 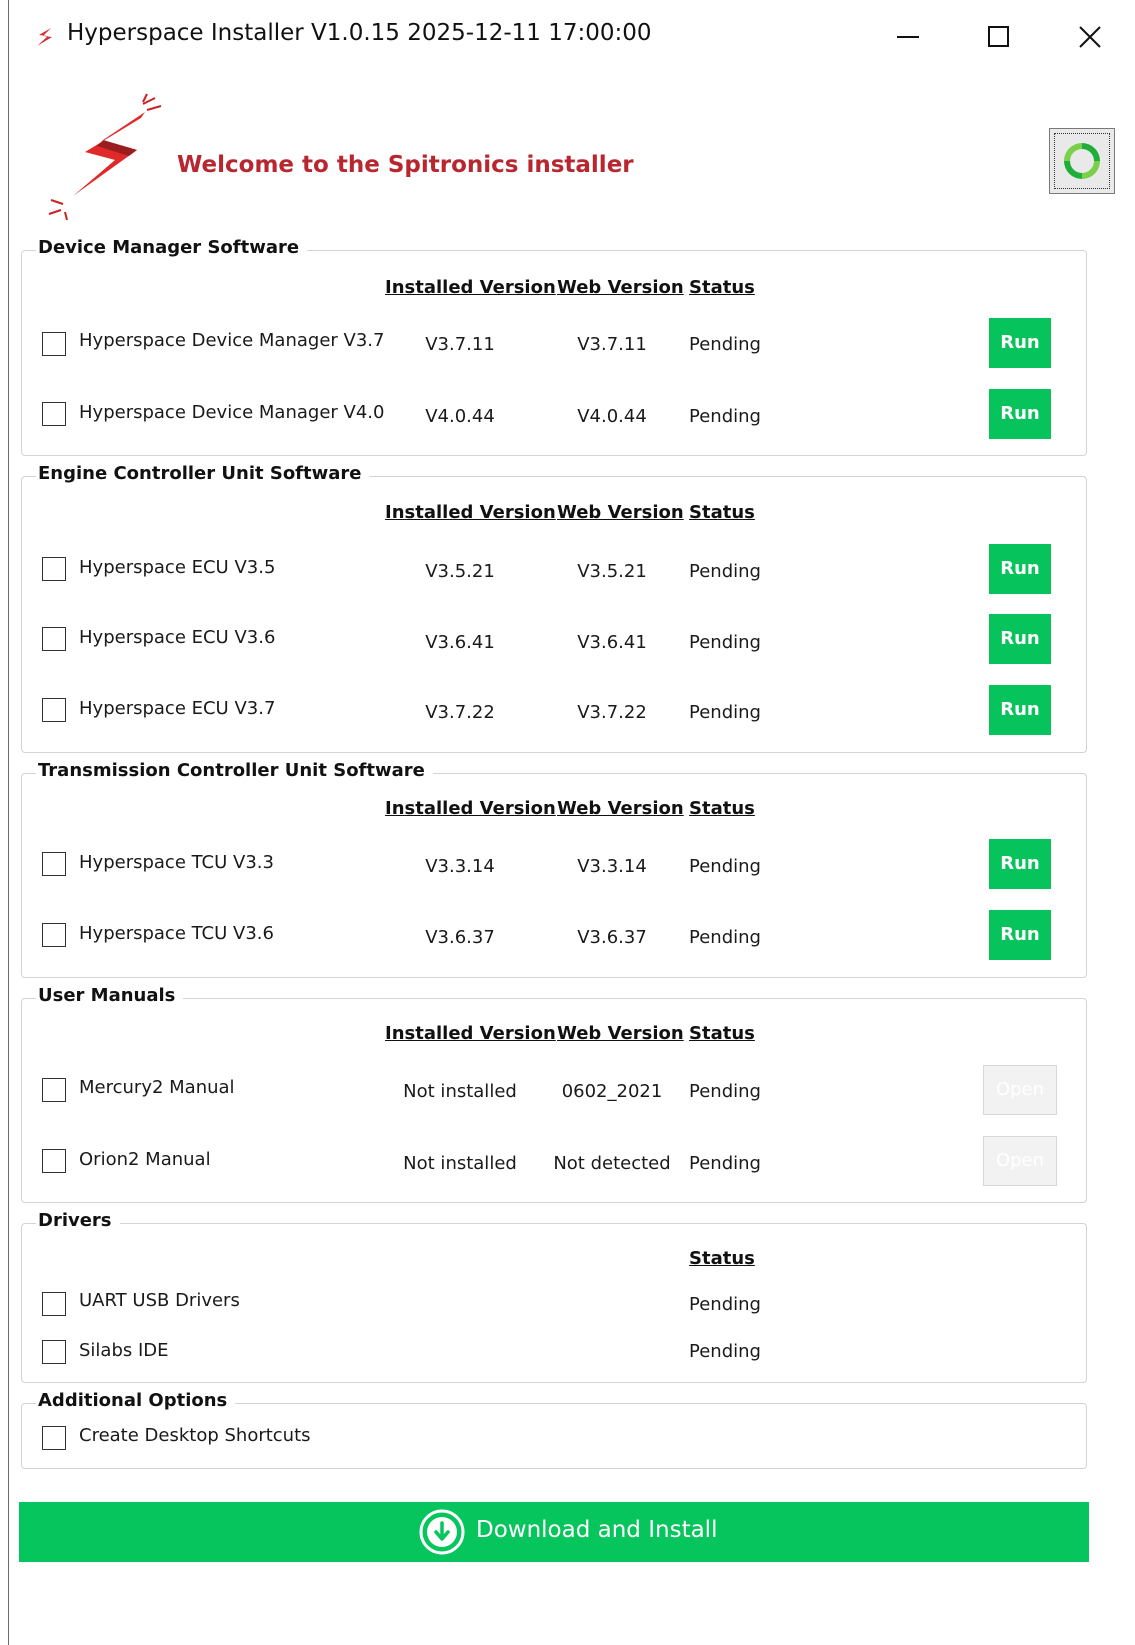 What do you see at coordinates (442, 1532) in the screenshot?
I see `download-icon` at bounding box center [442, 1532].